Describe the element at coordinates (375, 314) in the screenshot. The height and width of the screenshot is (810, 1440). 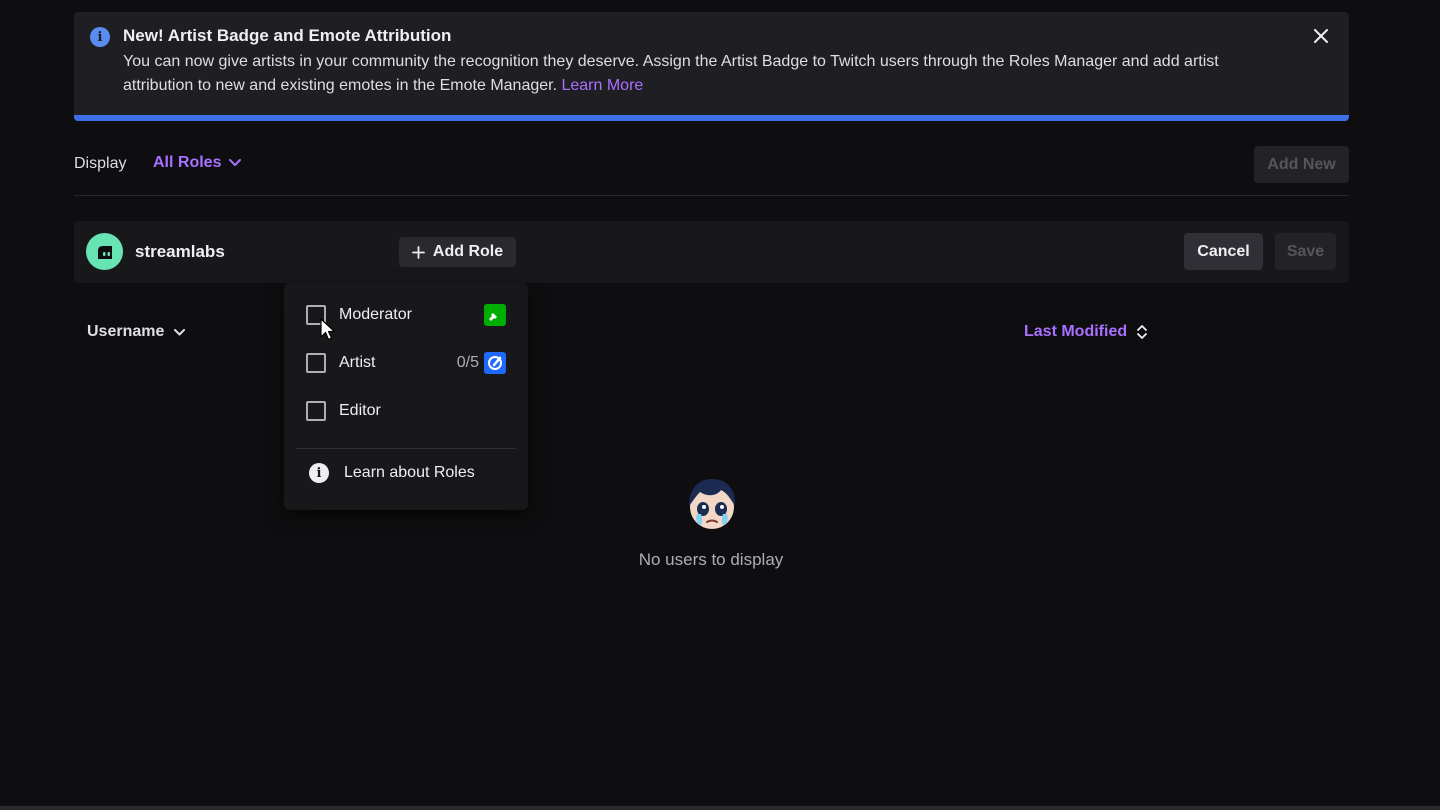
I see `role-option-label: Moderator` at that location.